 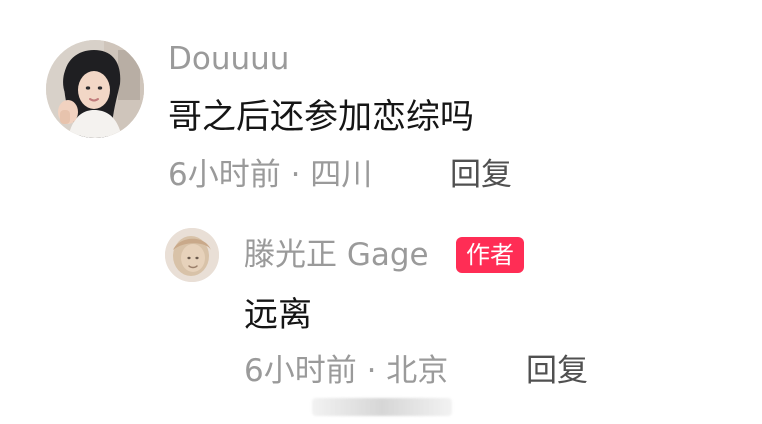 I want to click on reply-time-location: 6小时前 · 北京, so click(x=346, y=371).